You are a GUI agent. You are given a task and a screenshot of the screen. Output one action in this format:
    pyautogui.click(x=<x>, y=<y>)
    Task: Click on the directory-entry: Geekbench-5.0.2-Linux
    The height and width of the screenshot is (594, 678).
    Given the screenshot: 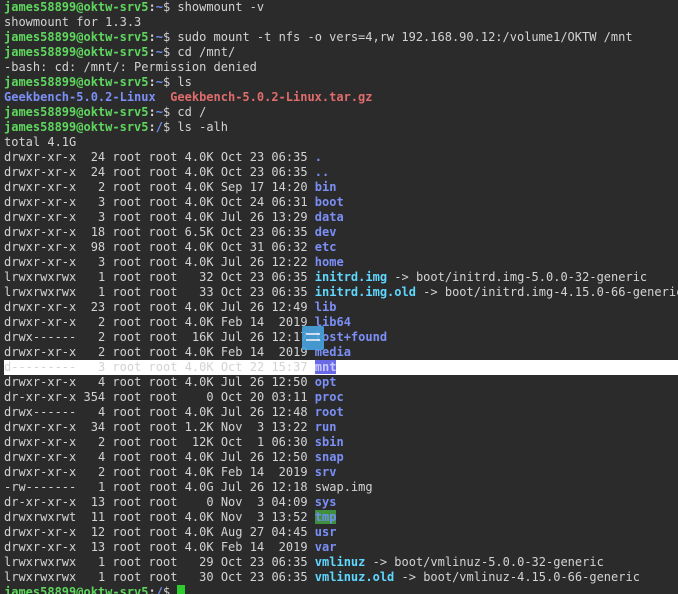 What is the action you would take?
    pyautogui.click(x=80, y=97)
    